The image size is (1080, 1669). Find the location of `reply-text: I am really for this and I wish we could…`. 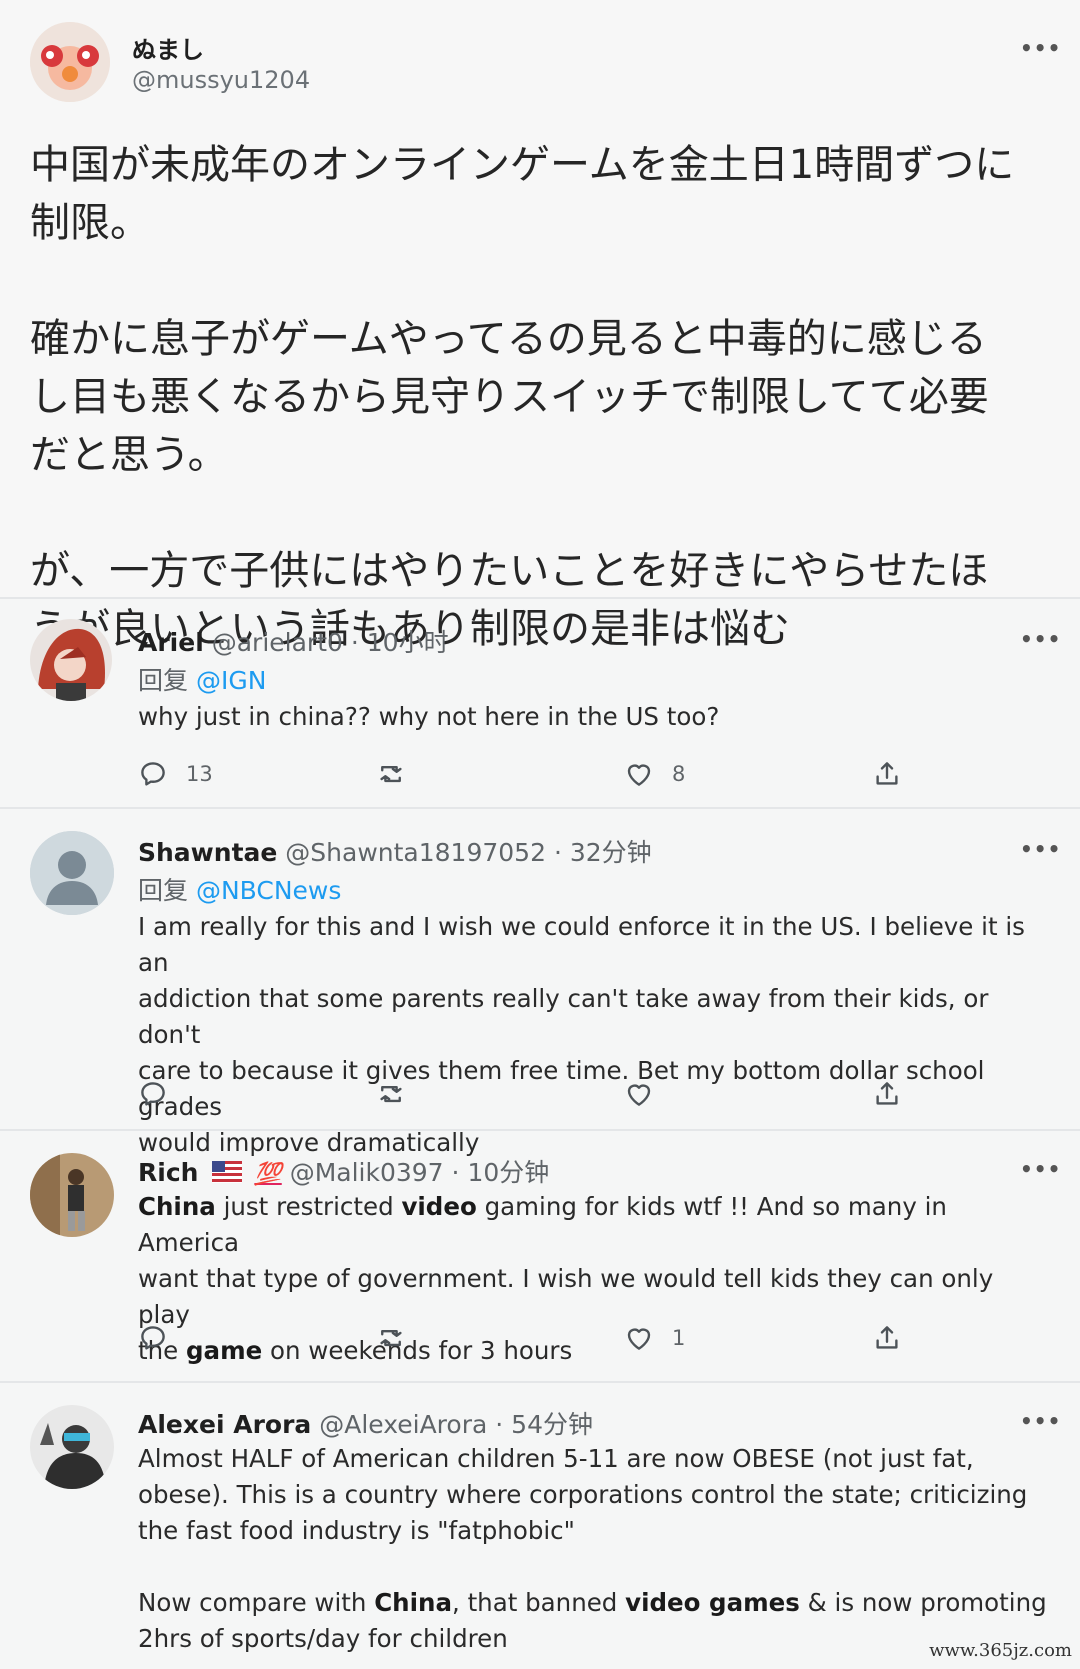

reply-text: I am really for this and I wish we could… is located at coordinates (581, 1034).